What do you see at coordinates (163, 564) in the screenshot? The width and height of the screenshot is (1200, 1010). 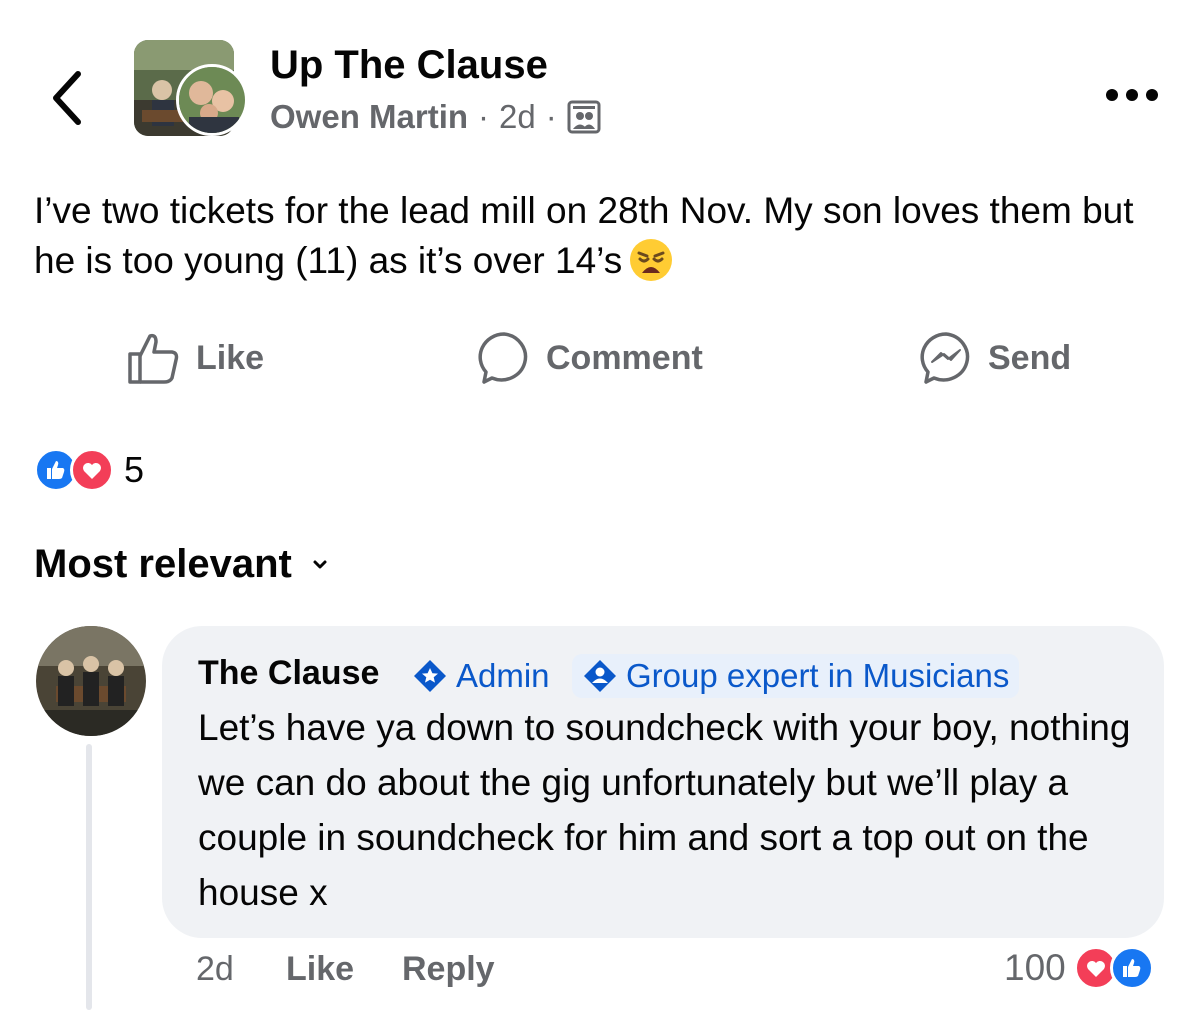 I see `sort-label: Most relevant` at bounding box center [163, 564].